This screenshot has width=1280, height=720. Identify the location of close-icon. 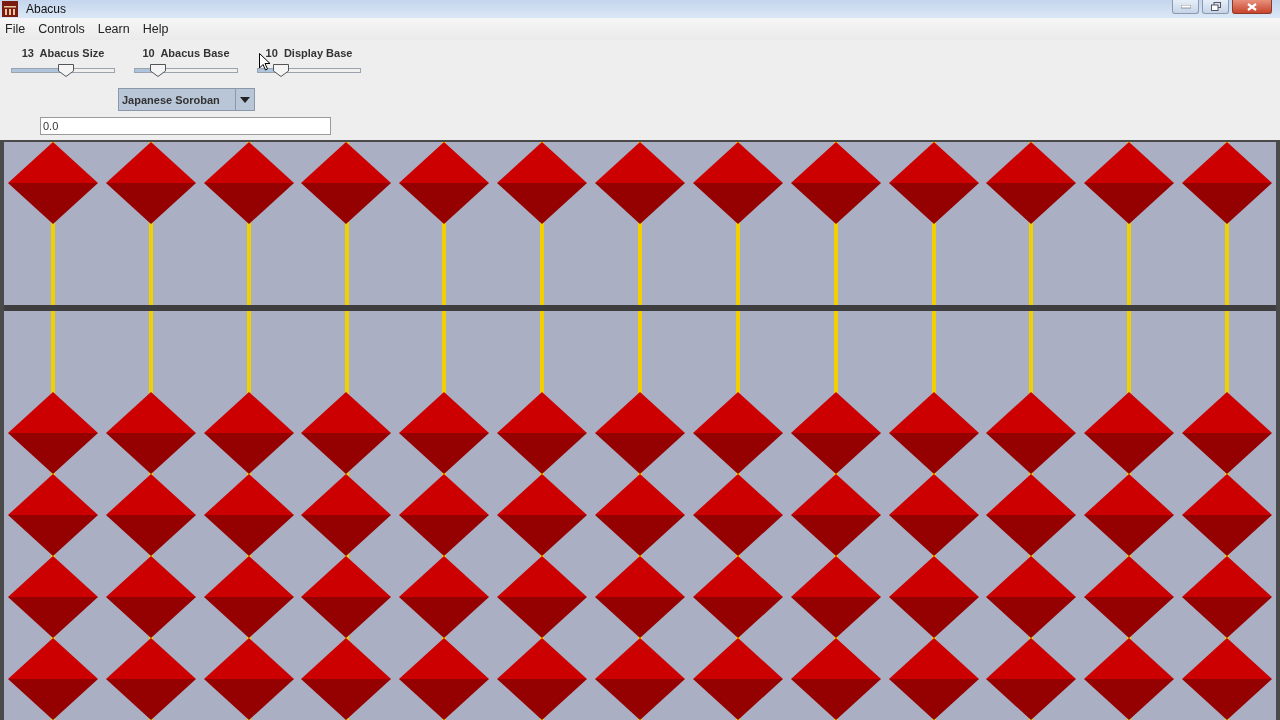
(1252, 6).